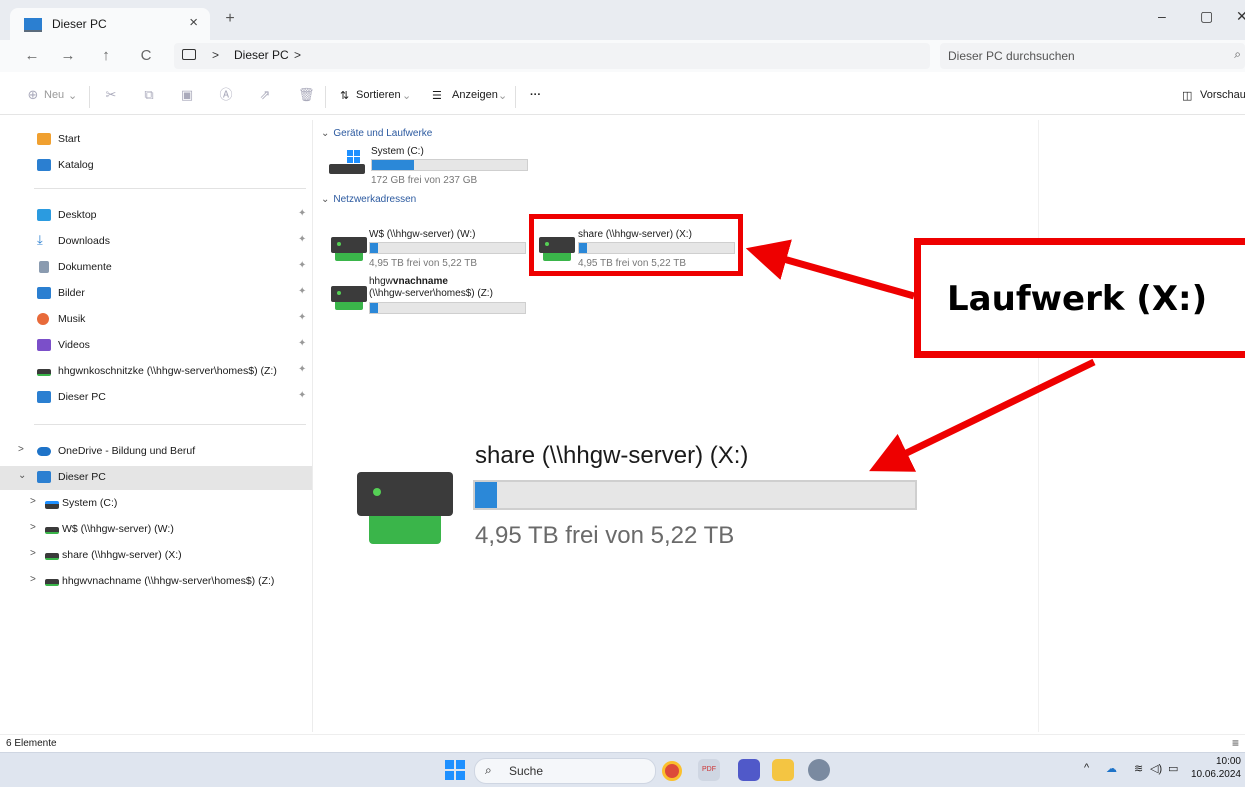 The image size is (1245, 787). What do you see at coordinates (1111, 768) in the screenshot?
I see `onedrive-tray-icon: ☁` at bounding box center [1111, 768].